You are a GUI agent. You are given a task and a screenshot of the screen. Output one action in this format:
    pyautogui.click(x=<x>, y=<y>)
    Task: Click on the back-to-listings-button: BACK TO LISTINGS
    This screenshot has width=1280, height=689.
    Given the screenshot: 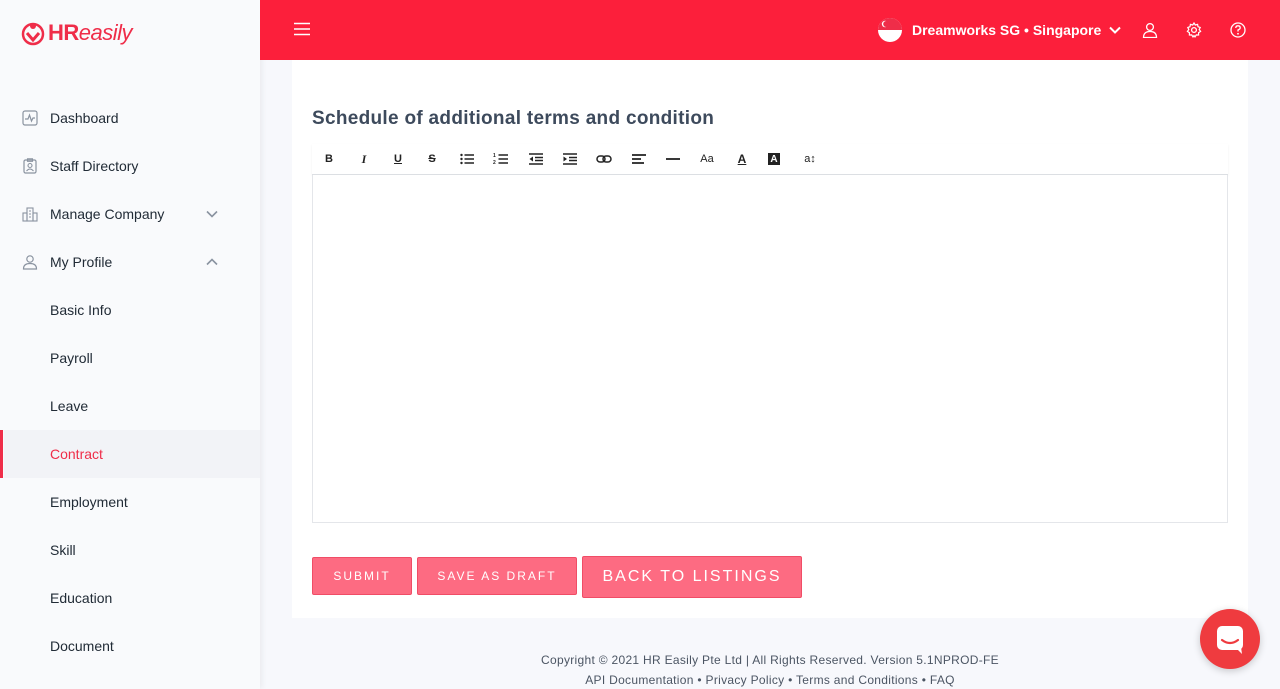 What is the action you would take?
    pyautogui.click(x=692, y=577)
    